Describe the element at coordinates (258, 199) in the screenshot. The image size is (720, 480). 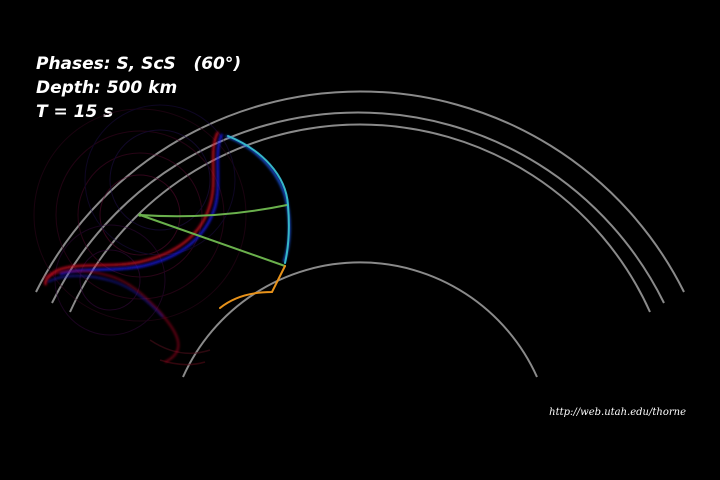
I see `wavefront-cyan-crest` at that location.